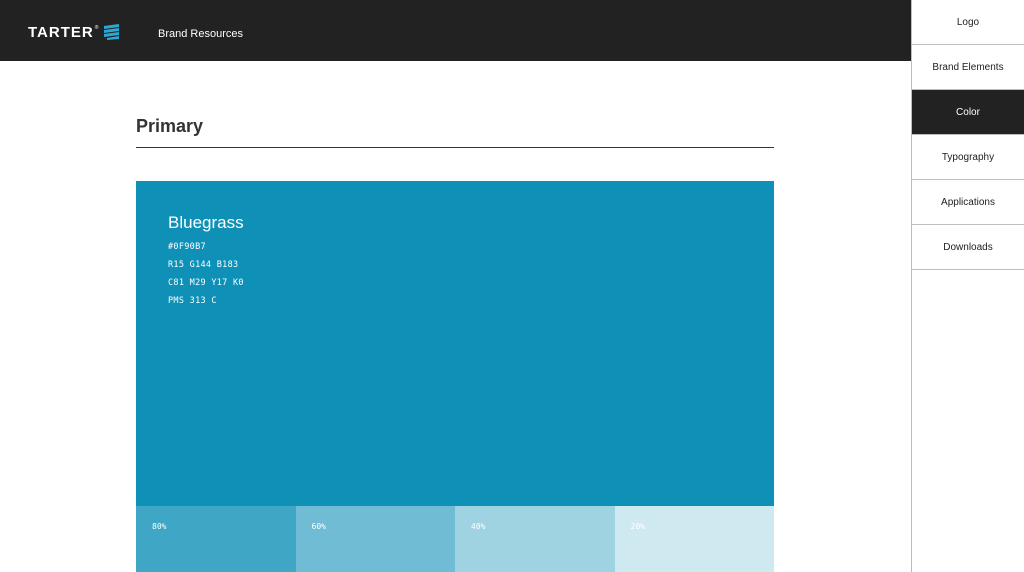 This screenshot has width=1024, height=572. I want to click on tarter-logo: TARTER ®, so click(74, 32).